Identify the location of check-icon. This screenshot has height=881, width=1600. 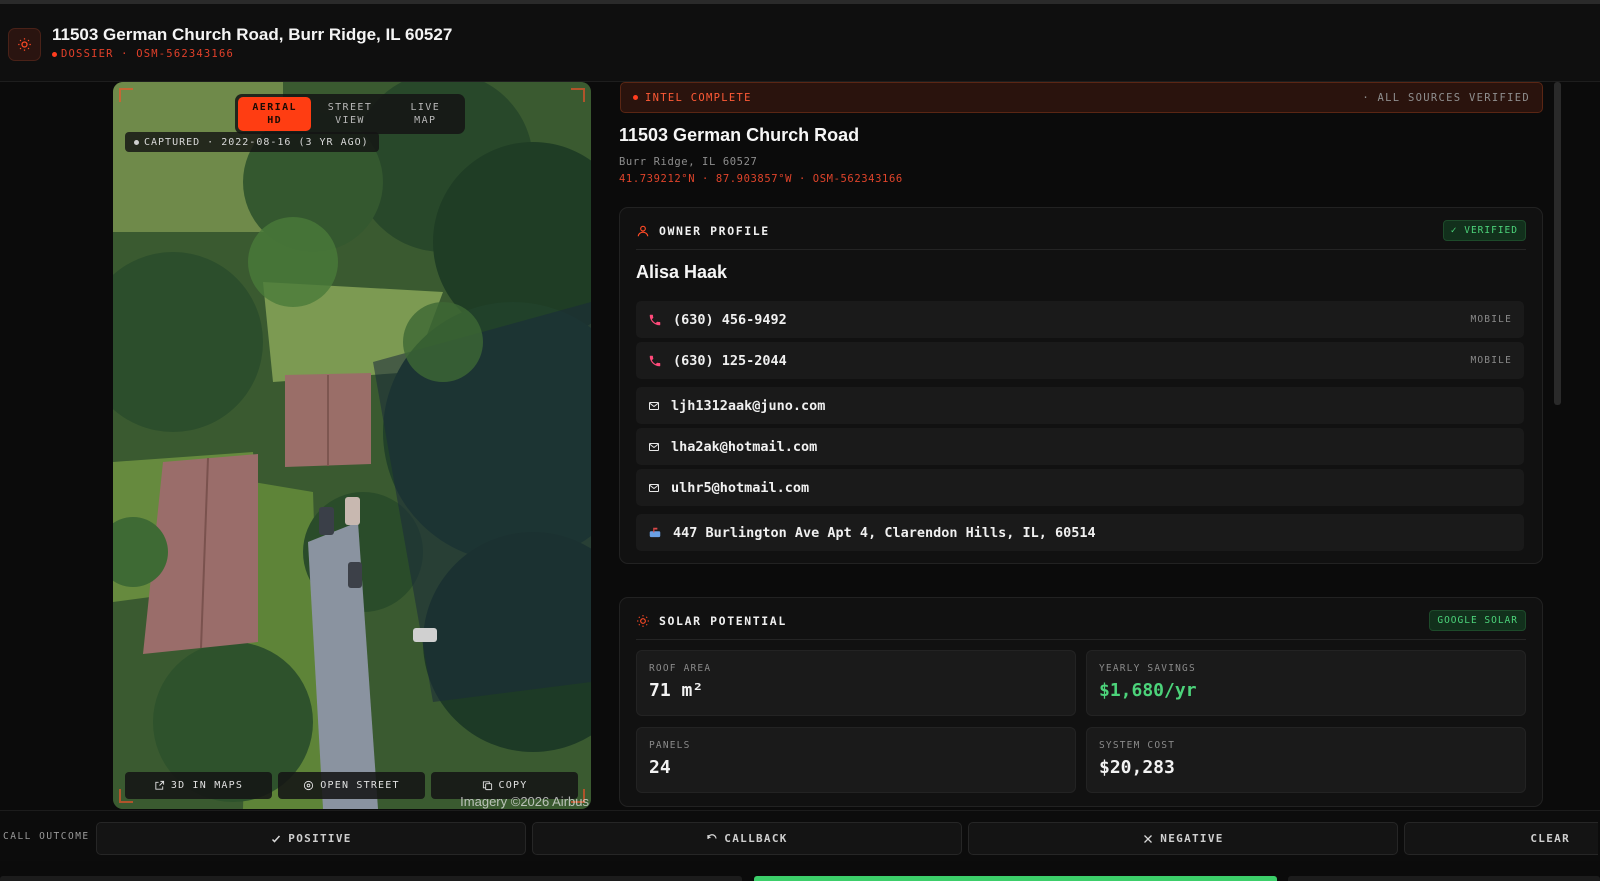
(276, 838).